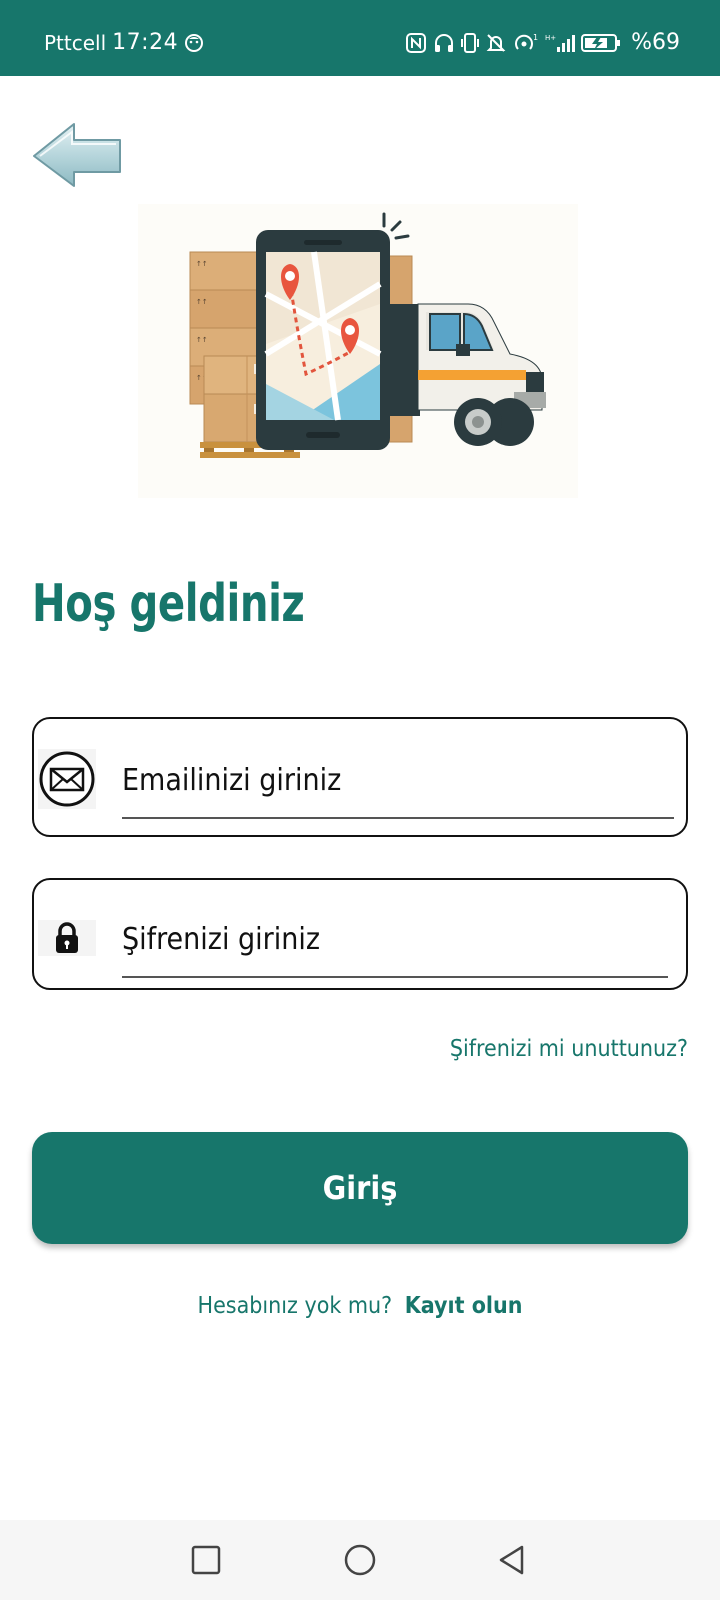 This screenshot has height=1600, width=720. Describe the element at coordinates (360, 1188) in the screenshot. I see `login-button: Giriş` at that location.